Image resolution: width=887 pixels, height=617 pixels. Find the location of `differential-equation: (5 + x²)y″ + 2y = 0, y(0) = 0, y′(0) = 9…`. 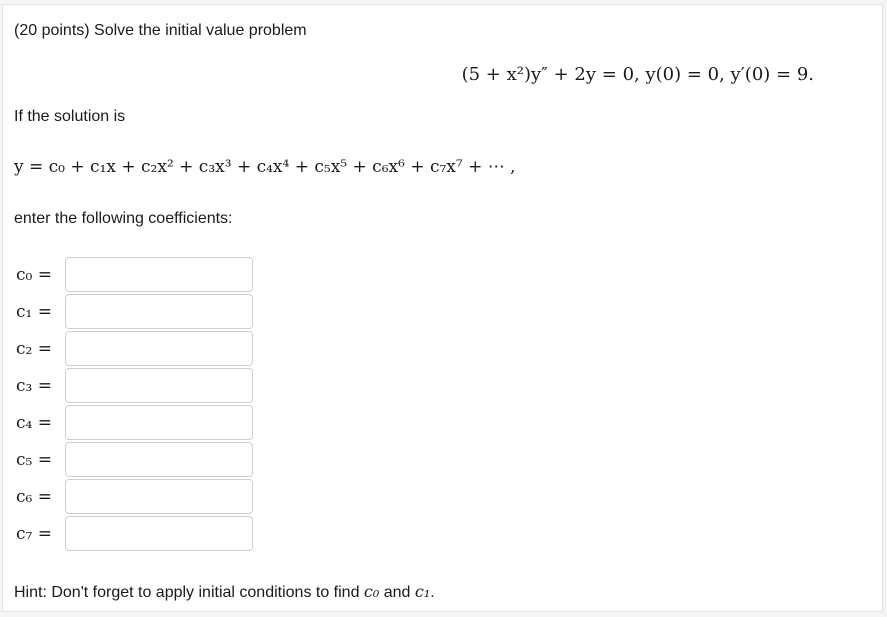

differential-equation: (5 + x²)y″ + 2y = 0, y(0) = 0, y′(0) = 9… is located at coordinates (637, 74).